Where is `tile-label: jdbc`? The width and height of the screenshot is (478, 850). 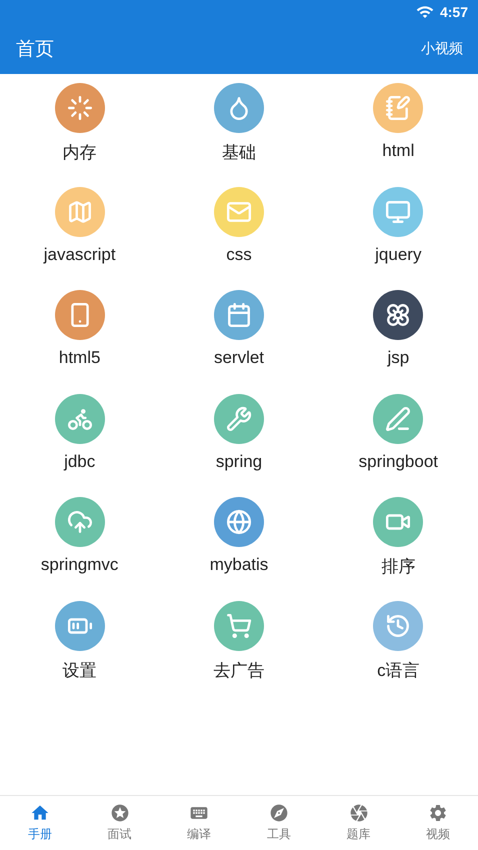 tile-label: jdbc is located at coordinates (80, 462).